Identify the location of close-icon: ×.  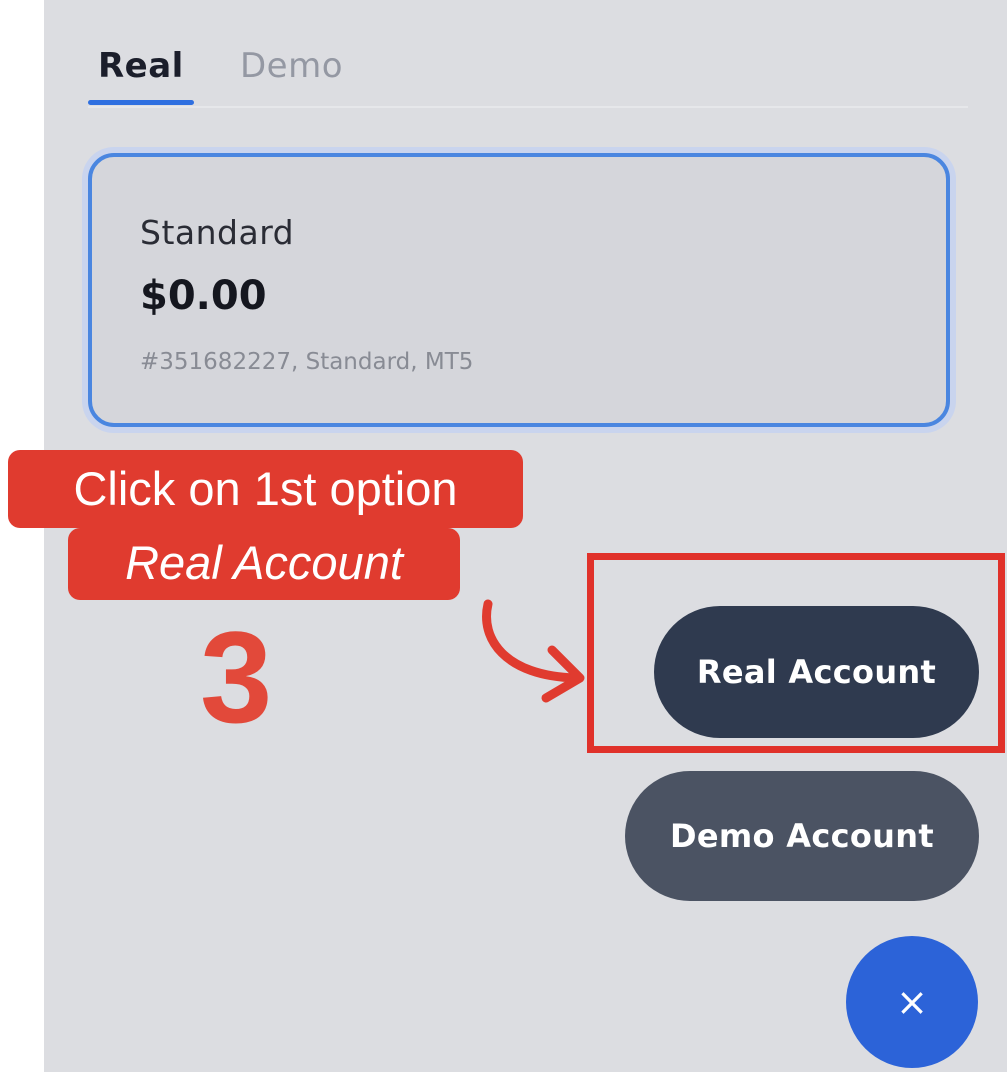
(912, 1002).